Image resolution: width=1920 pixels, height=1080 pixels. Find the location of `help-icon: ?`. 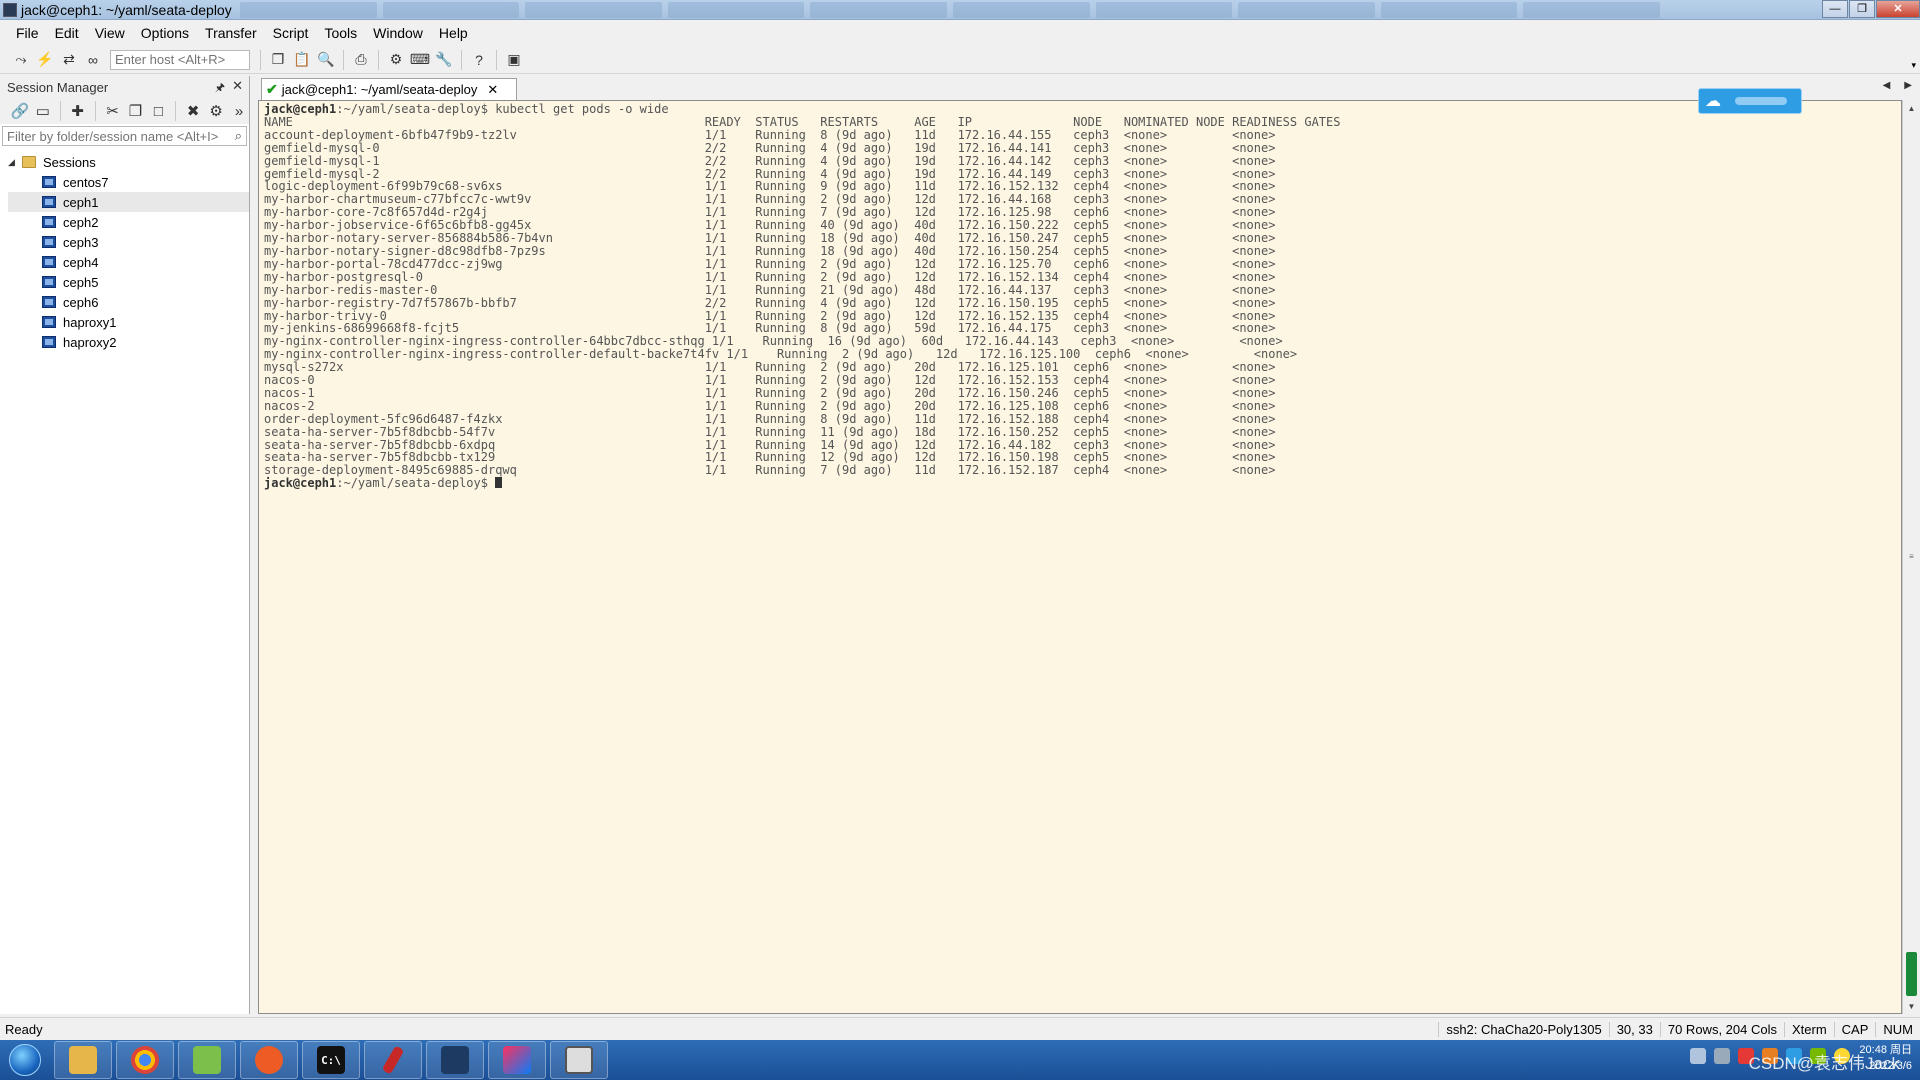

help-icon: ? is located at coordinates (479, 60).